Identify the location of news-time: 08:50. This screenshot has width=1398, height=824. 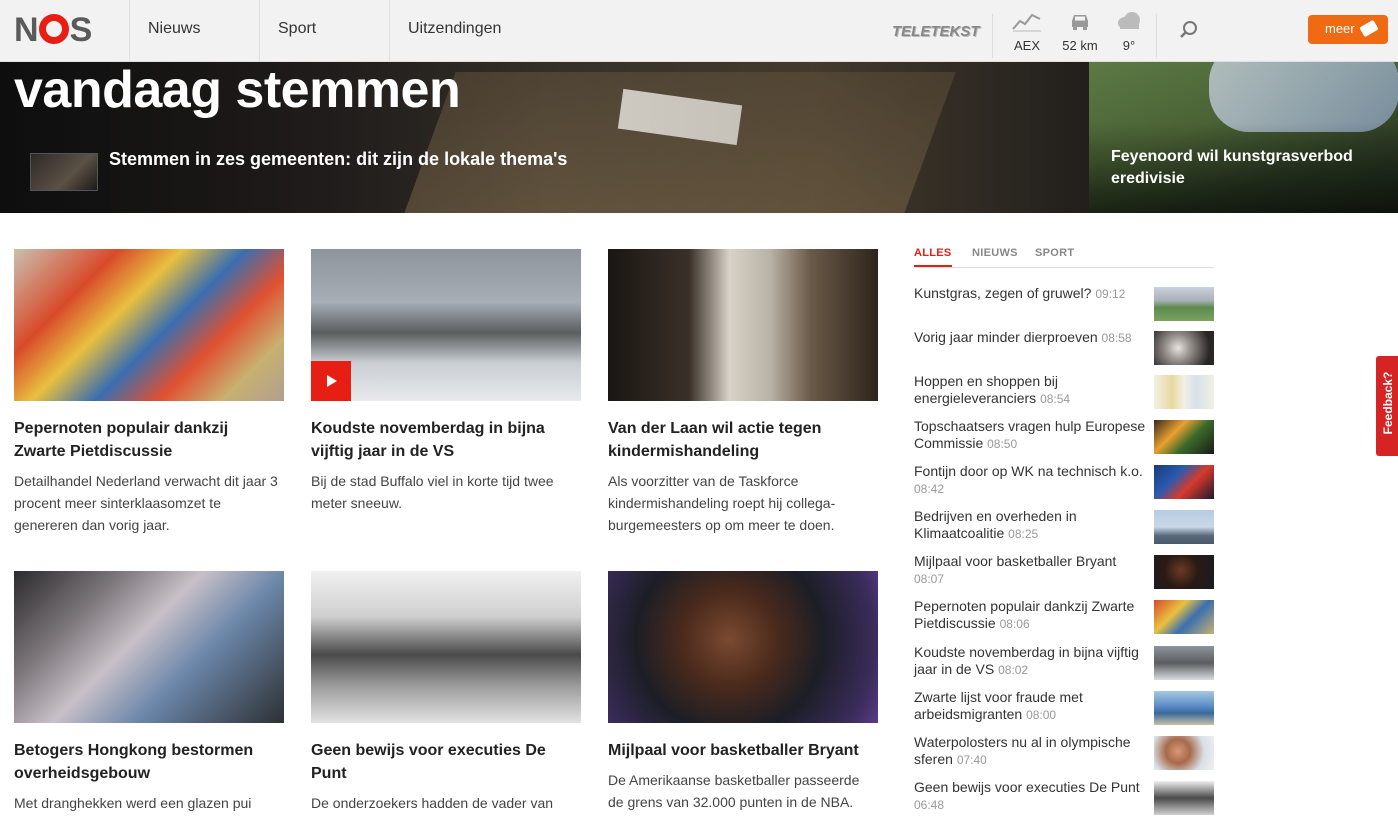
(1002, 444).